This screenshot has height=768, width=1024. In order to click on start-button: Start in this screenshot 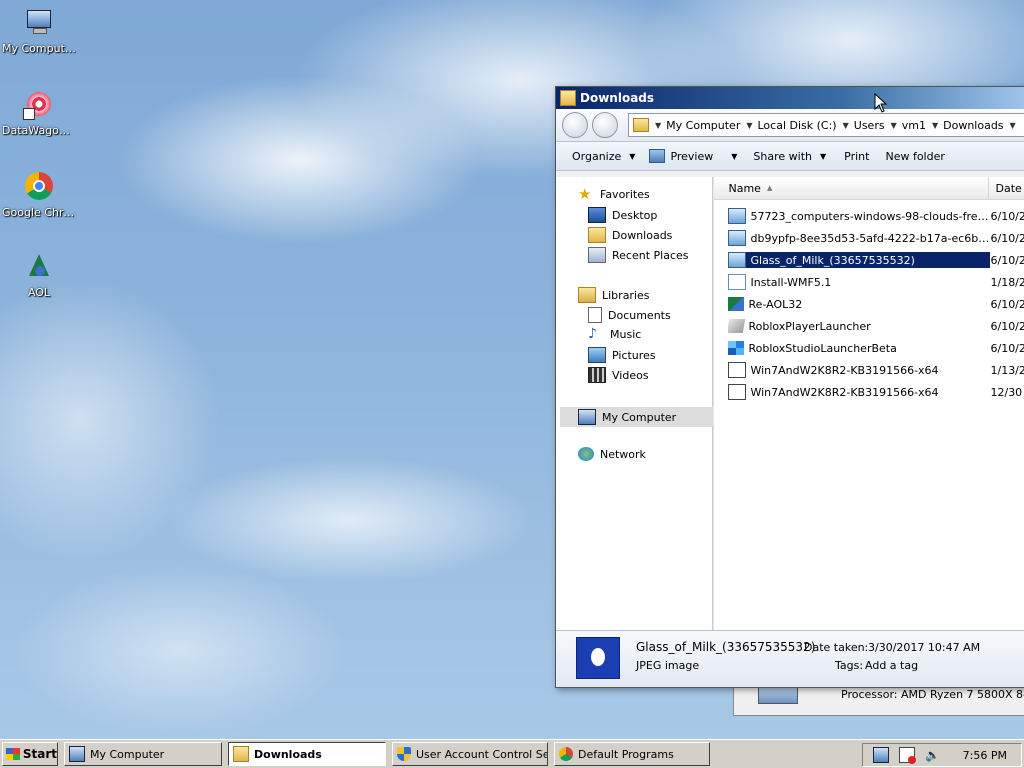, I will do `click(30, 754)`.